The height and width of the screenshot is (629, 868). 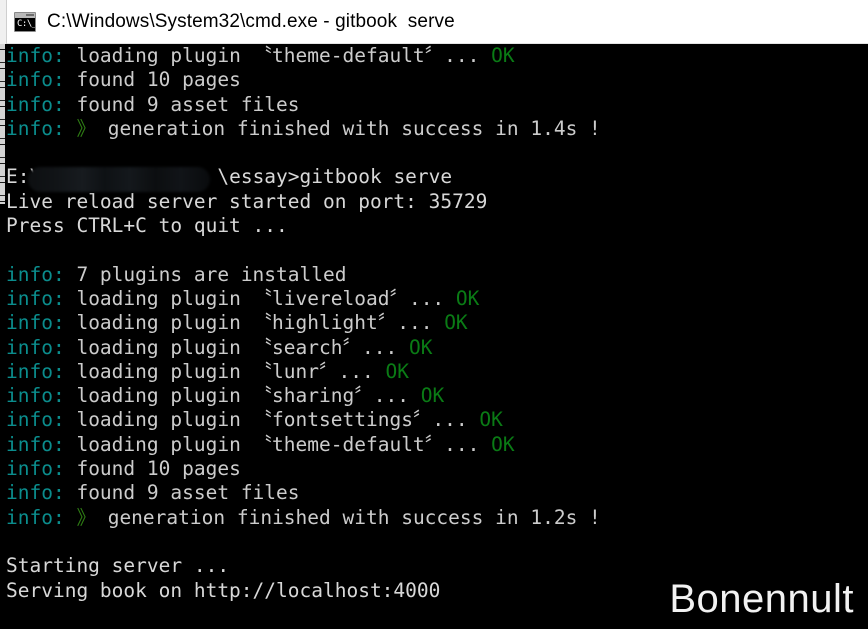 I want to click on cmd-icon-prompt-glyph: C:\_, so click(x=26, y=23).